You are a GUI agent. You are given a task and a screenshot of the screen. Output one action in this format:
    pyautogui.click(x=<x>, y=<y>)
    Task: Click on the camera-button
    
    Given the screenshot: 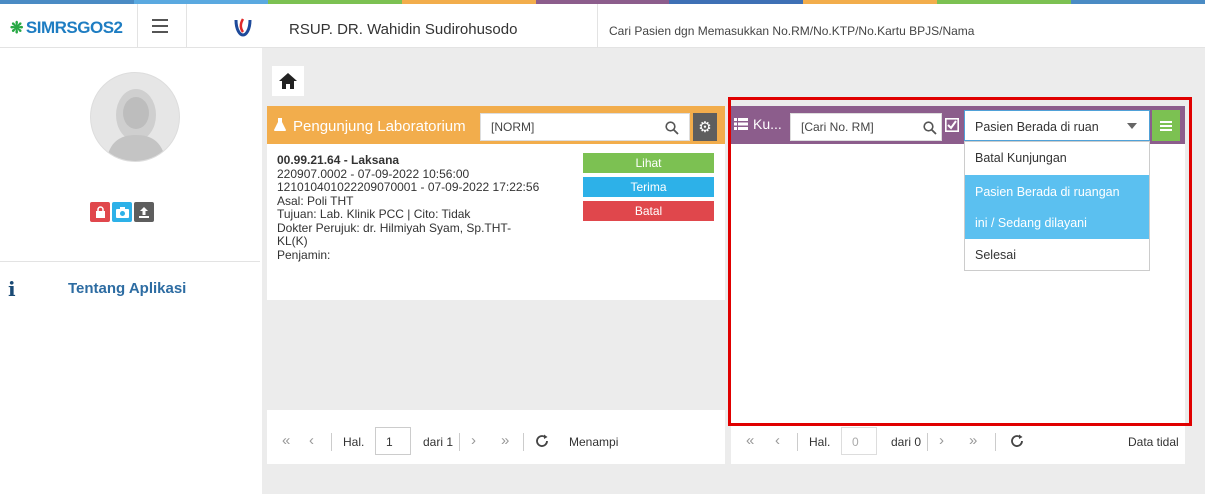 What is the action you would take?
    pyautogui.click(x=122, y=212)
    